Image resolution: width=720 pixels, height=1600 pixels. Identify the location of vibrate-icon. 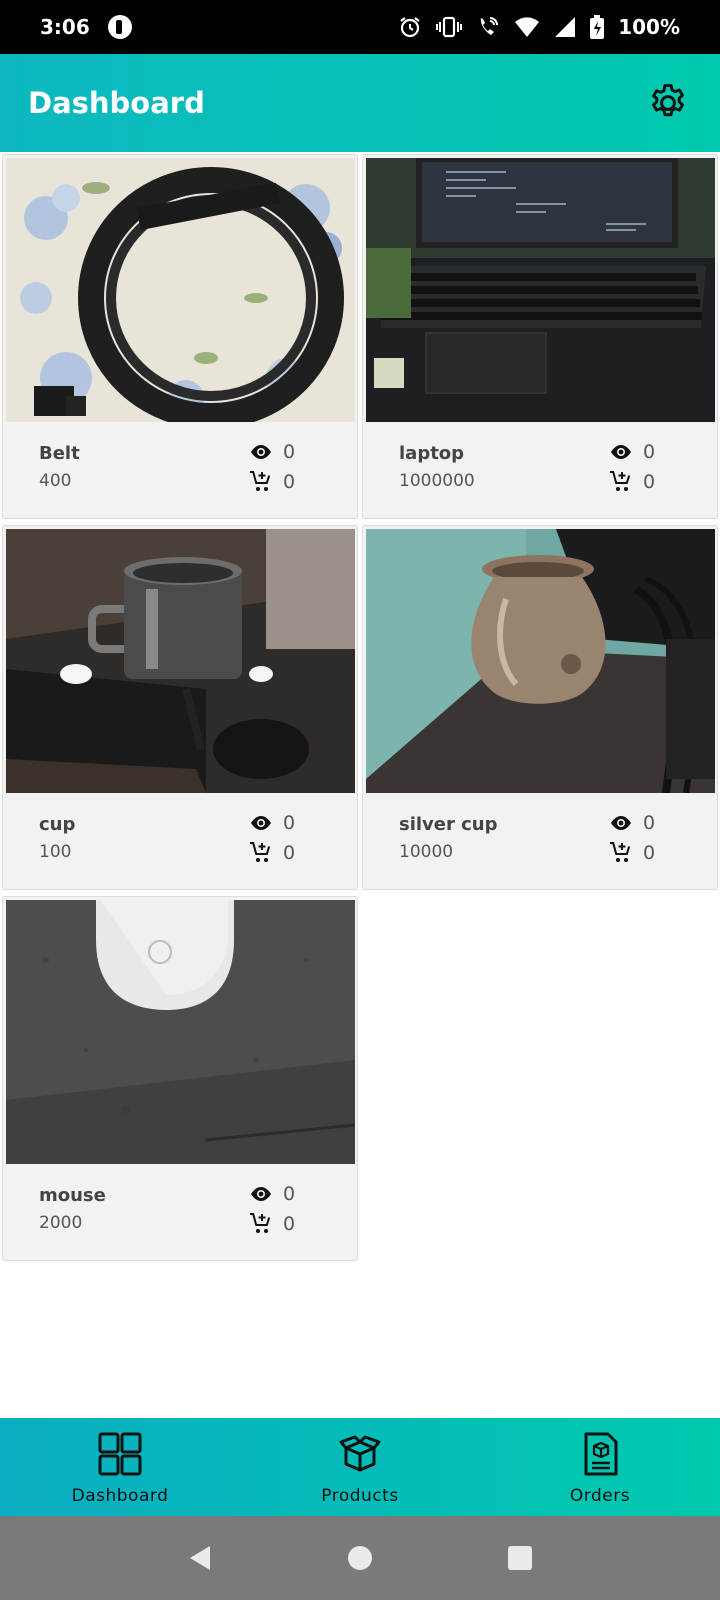
(449, 27).